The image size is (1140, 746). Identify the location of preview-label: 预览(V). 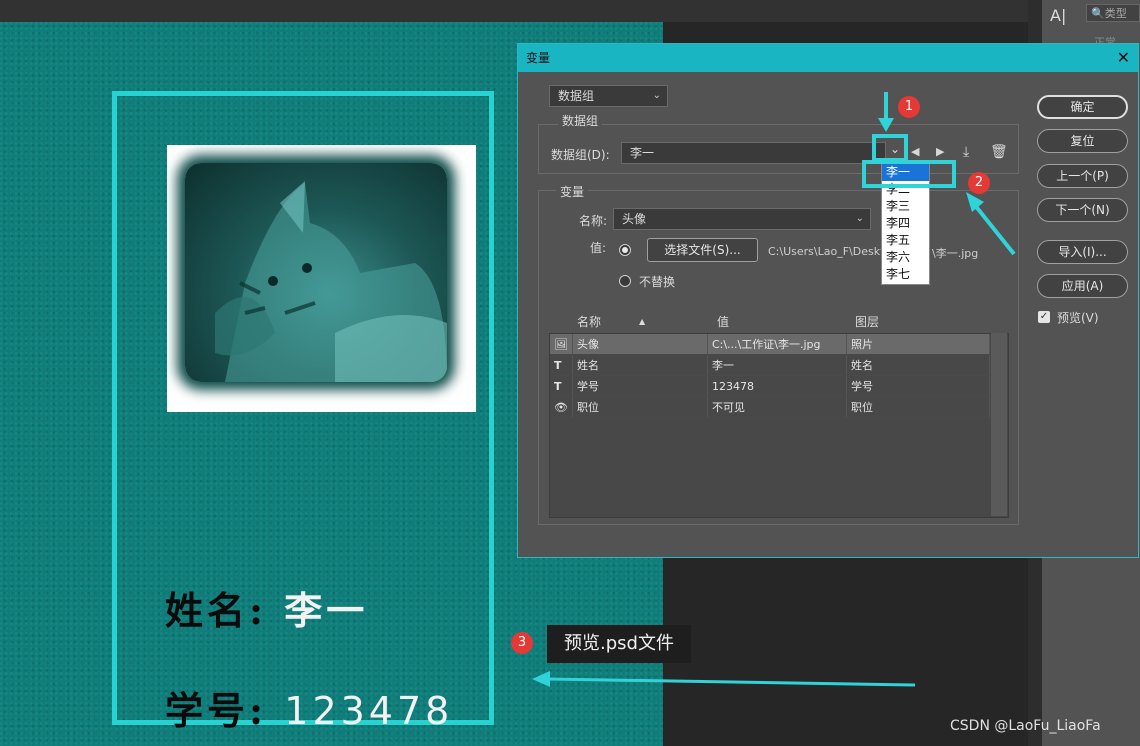
(1078, 318).